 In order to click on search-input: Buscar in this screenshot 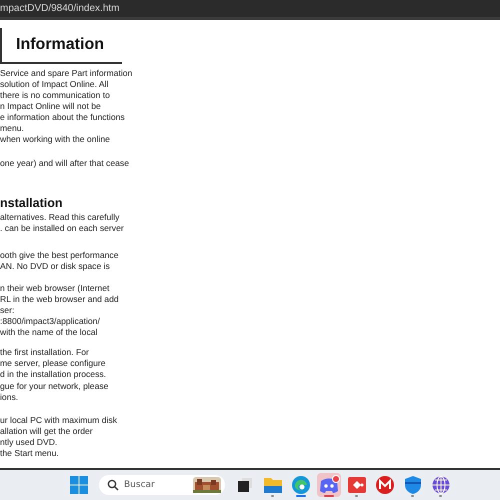, I will do `click(154, 485)`.